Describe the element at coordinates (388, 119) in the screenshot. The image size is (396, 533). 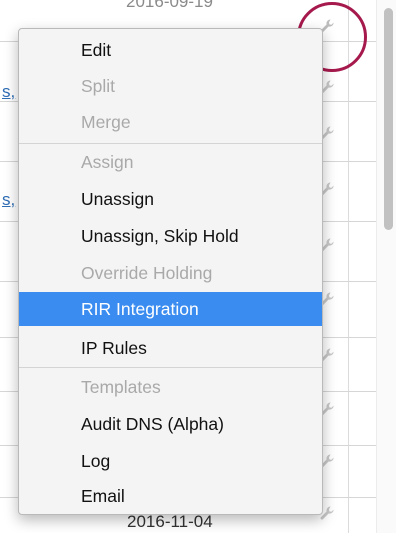
I see `scrollbar-thumb` at that location.